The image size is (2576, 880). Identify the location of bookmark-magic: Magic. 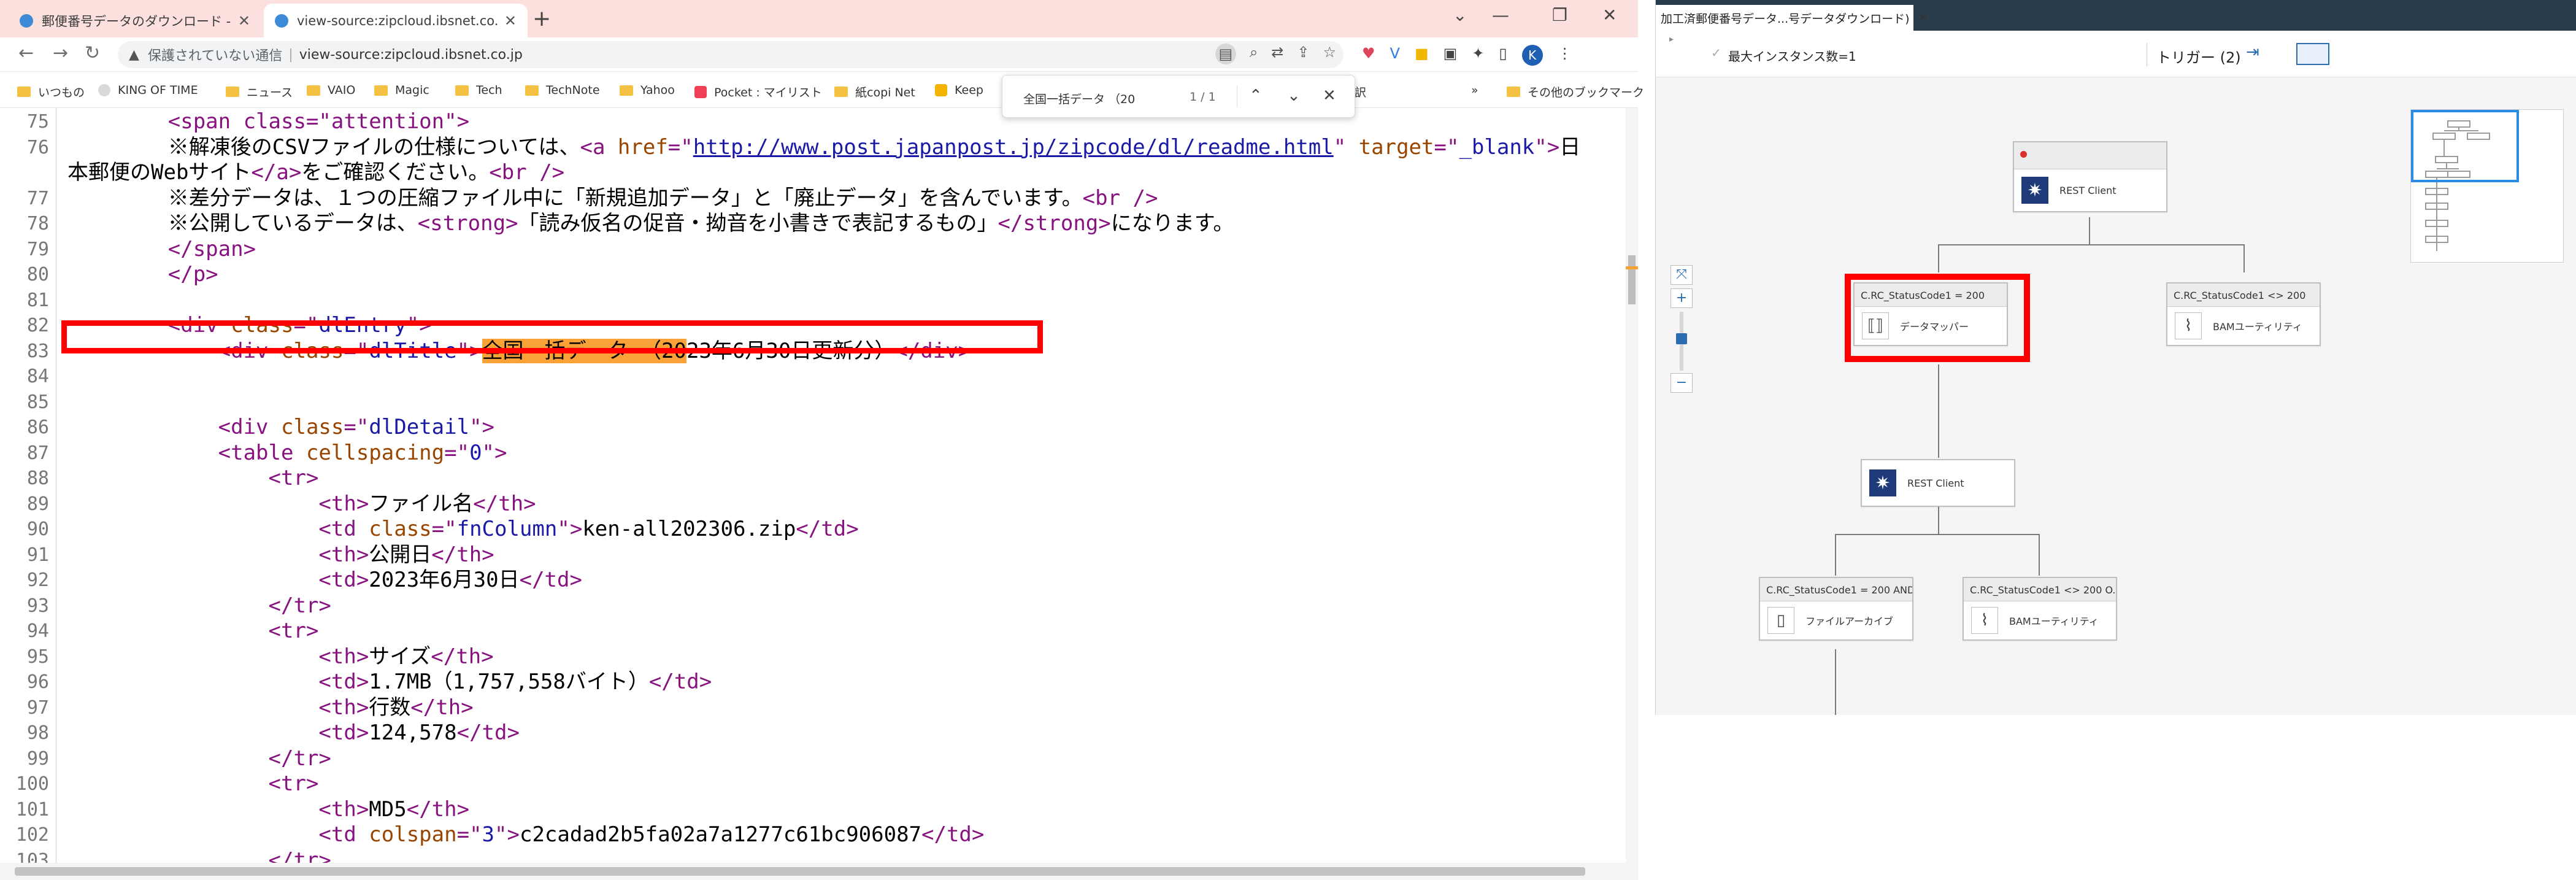
(402, 90).